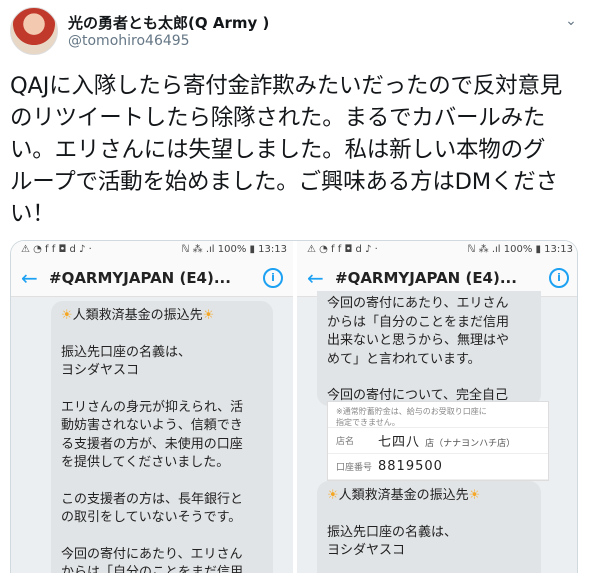 This screenshot has width=590, height=573. I want to click on store-label: 店名, so click(345, 442).